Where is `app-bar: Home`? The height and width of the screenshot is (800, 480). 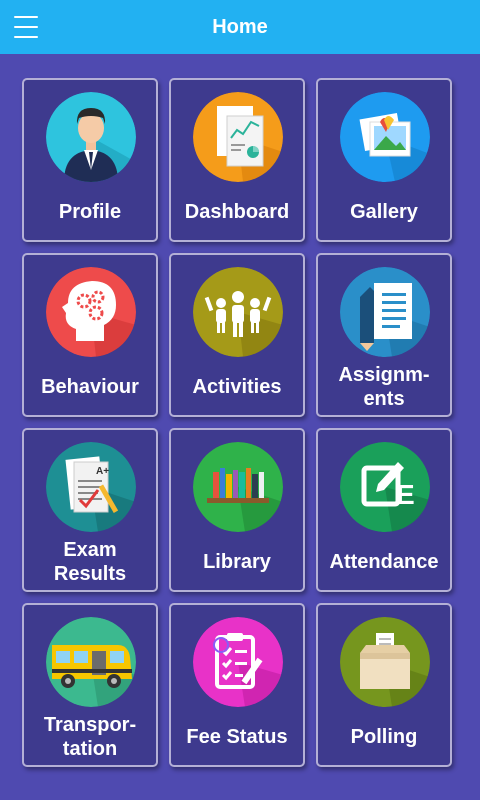
app-bar: Home is located at coordinates (240, 27).